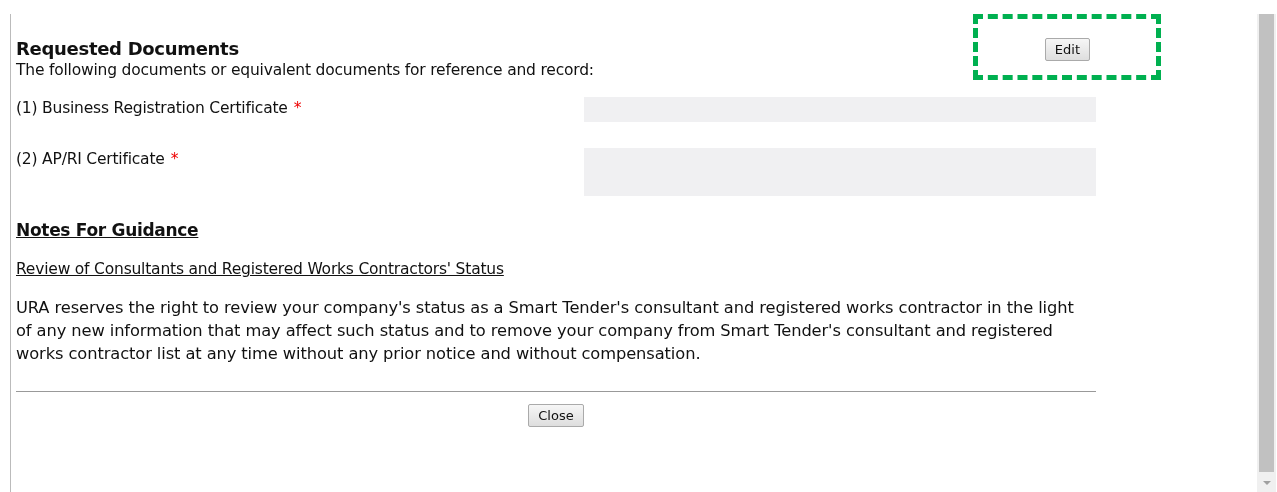 This screenshot has width=1277, height=492. I want to click on document-label: (2) AP/RI Certificate, so click(90, 159).